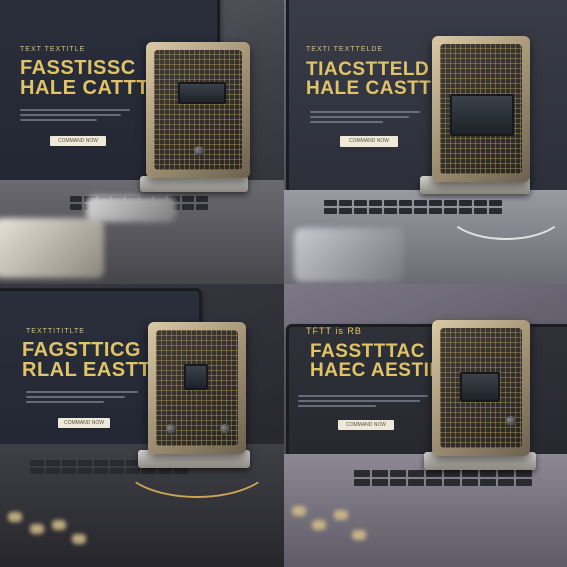 The height and width of the screenshot is (567, 567). What do you see at coordinates (334, 331) in the screenshot?
I see `kicker-text: TFTT is RB` at bounding box center [334, 331].